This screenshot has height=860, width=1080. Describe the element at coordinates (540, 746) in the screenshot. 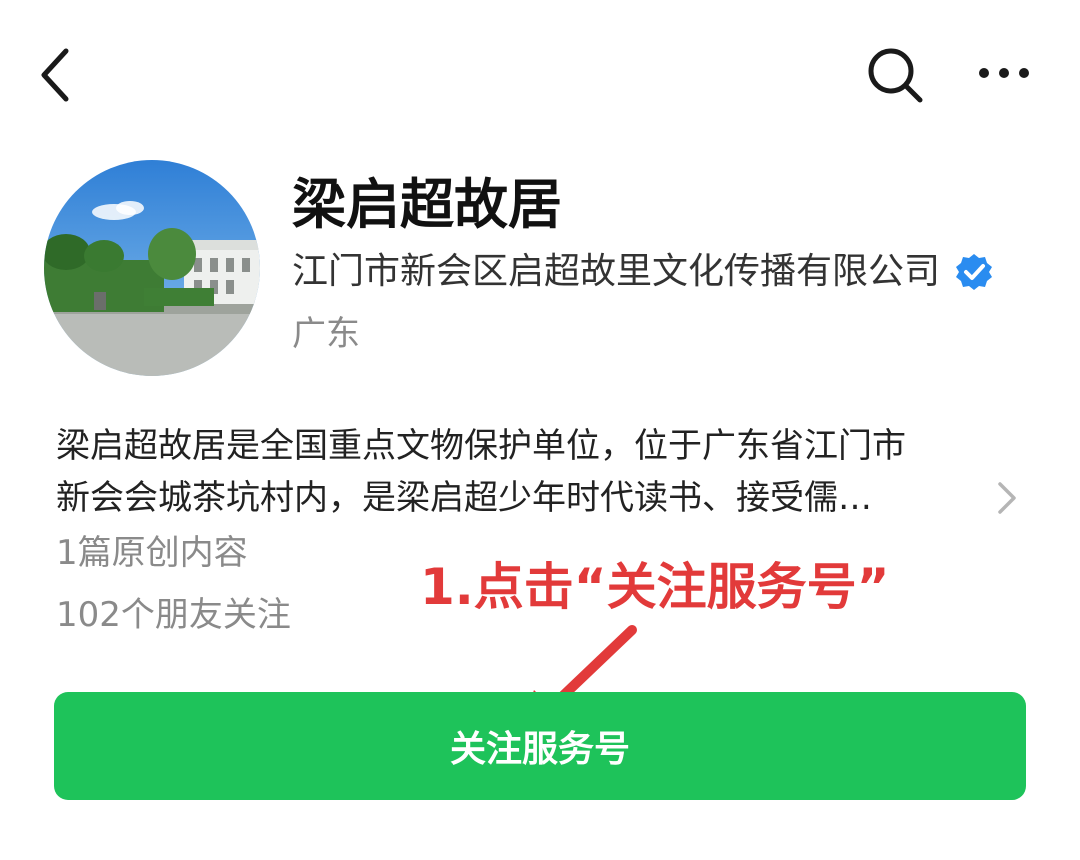

I see `follow-service-account-button: 关注服务号` at that location.